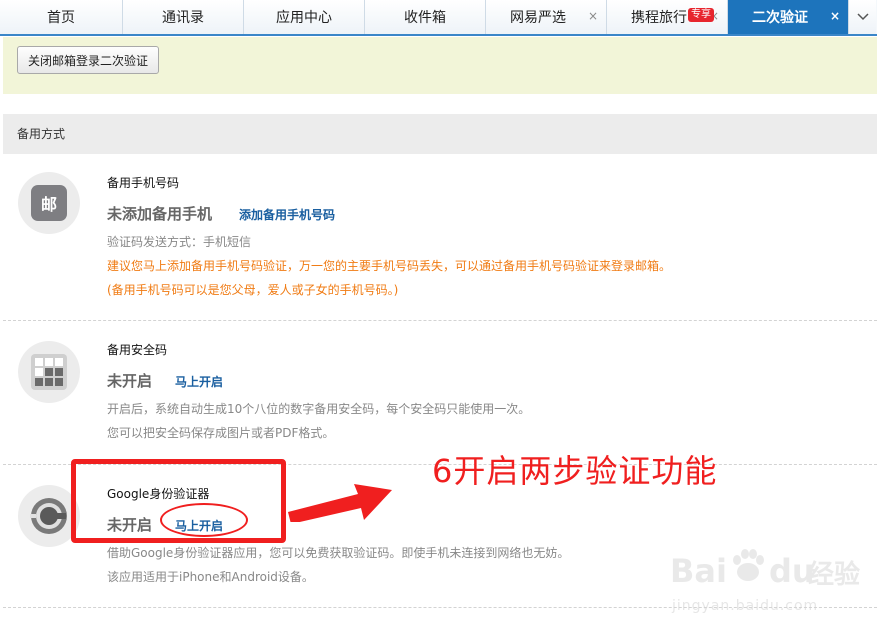 Image resolution: width=877 pixels, height=639 pixels. Describe the element at coordinates (701, 15) in the screenshot. I see `promo-badge: 专享` at that location.